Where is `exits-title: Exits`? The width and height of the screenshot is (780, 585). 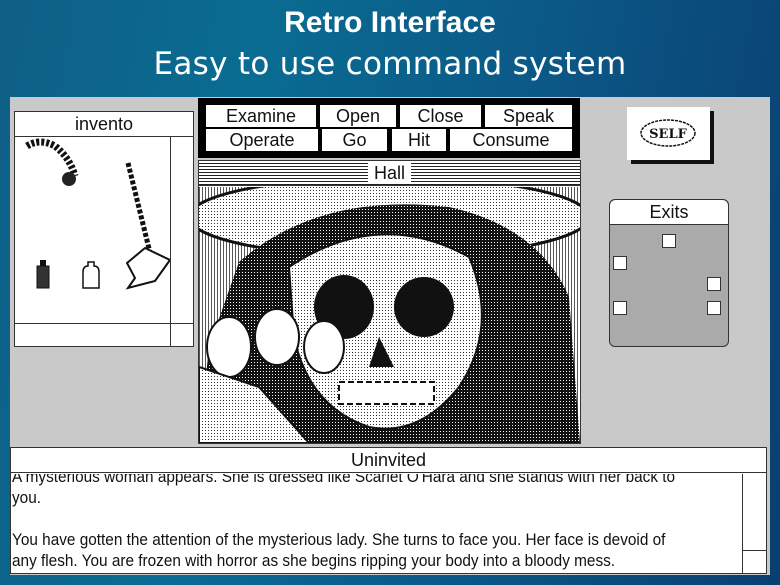
exits-title: Exits is located at coordinates (669, 212).